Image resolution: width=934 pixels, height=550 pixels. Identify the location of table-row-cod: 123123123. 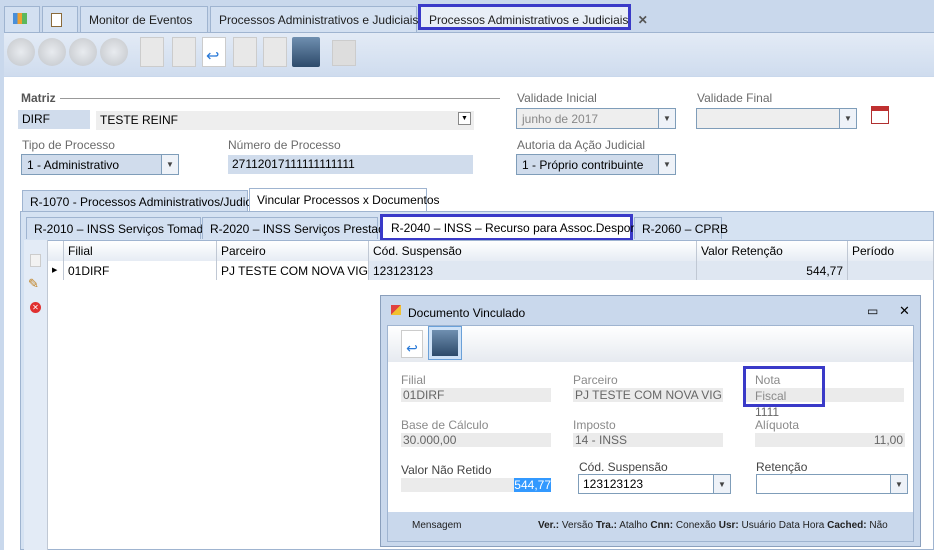
(533, 270).